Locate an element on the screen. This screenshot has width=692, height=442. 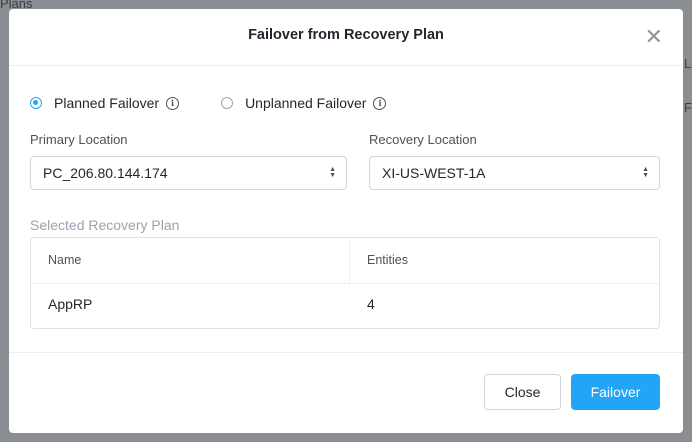
failover-button: Failover is located at coordinates (615, 392).